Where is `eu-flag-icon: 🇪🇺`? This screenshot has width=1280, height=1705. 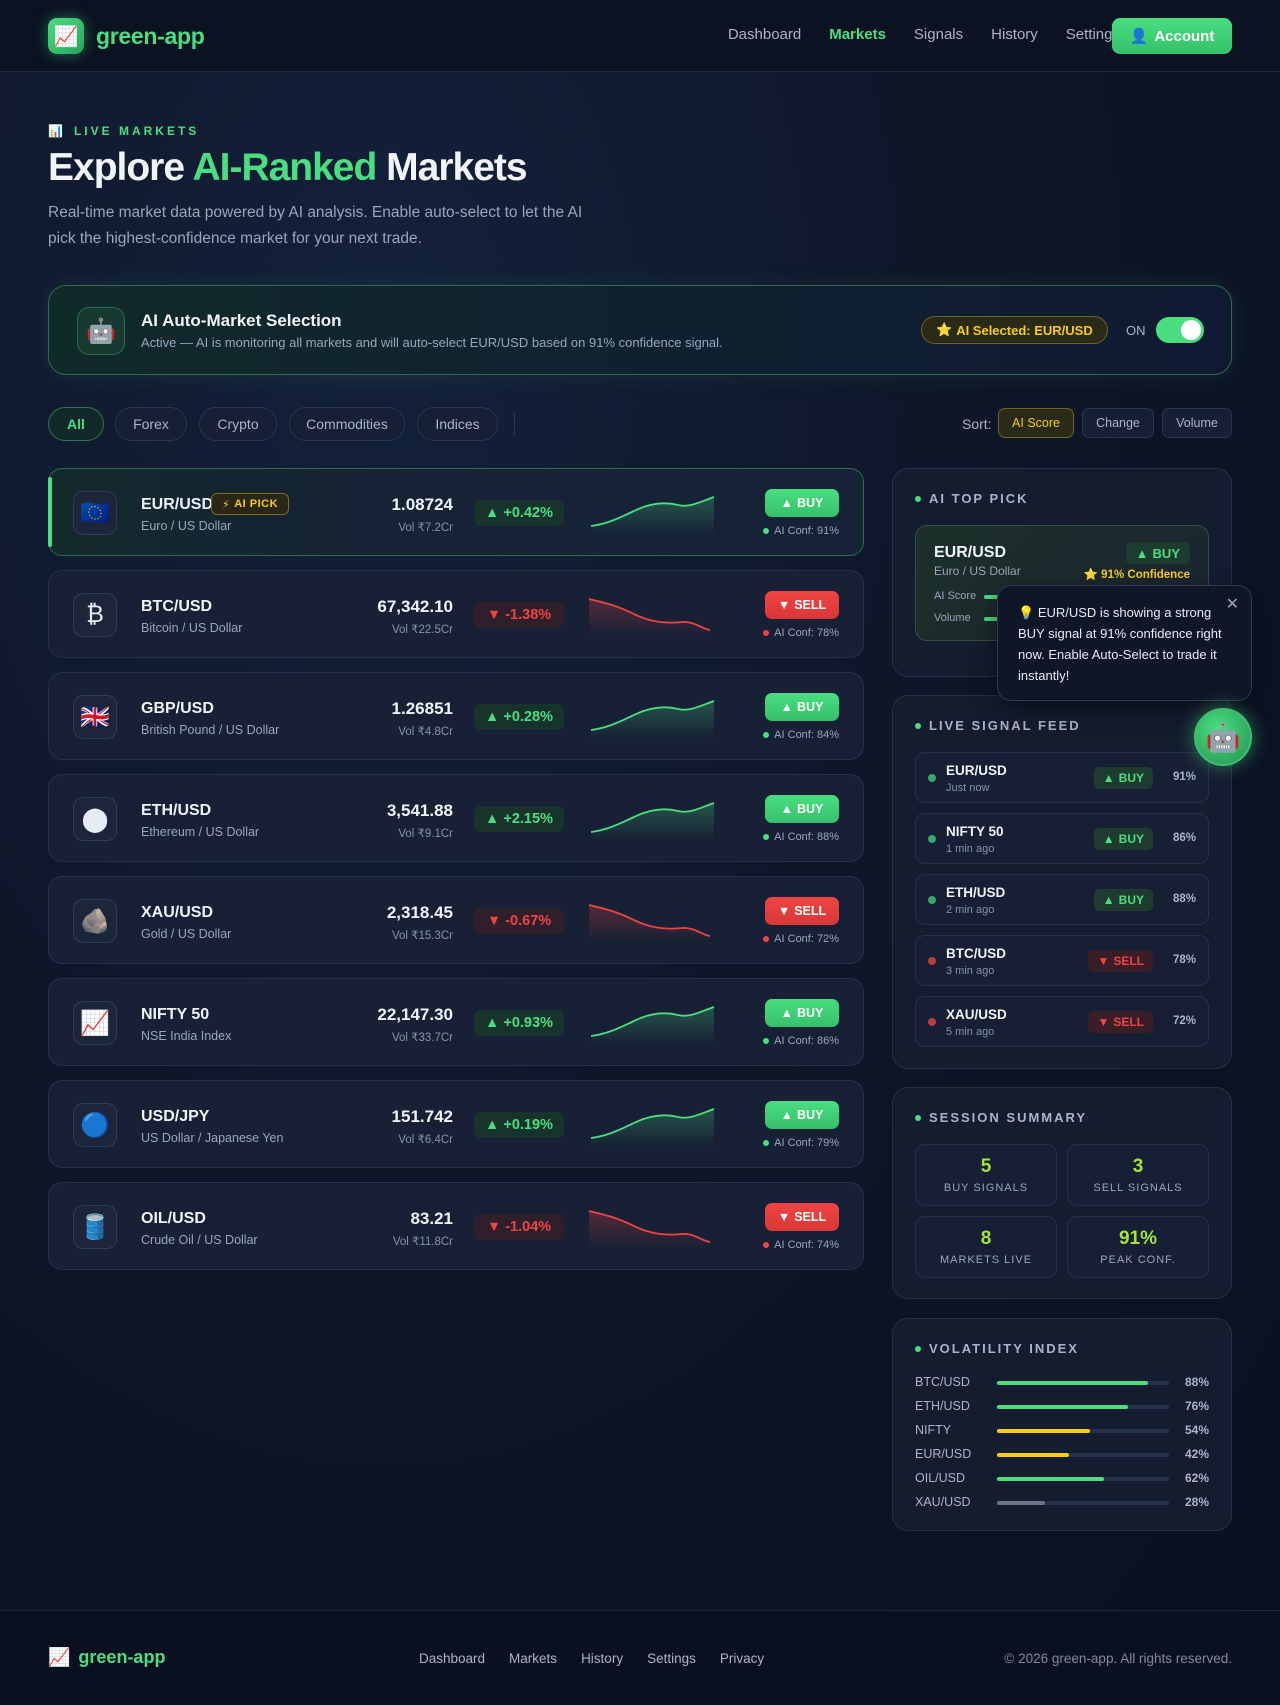
eu-flag-icon: 🇪🇺 is located at coordinates (95, 513).